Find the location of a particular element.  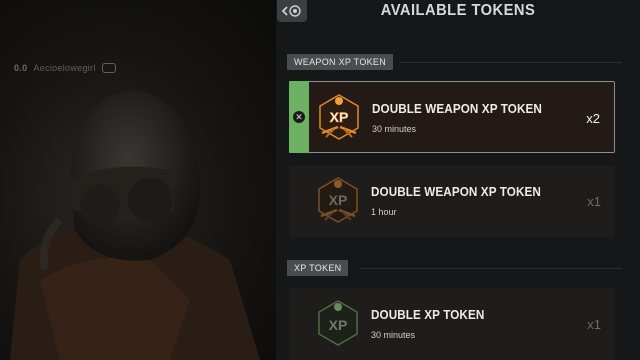

page-title: AVAILABLE TOKENS is located at coordinates (458, 10).